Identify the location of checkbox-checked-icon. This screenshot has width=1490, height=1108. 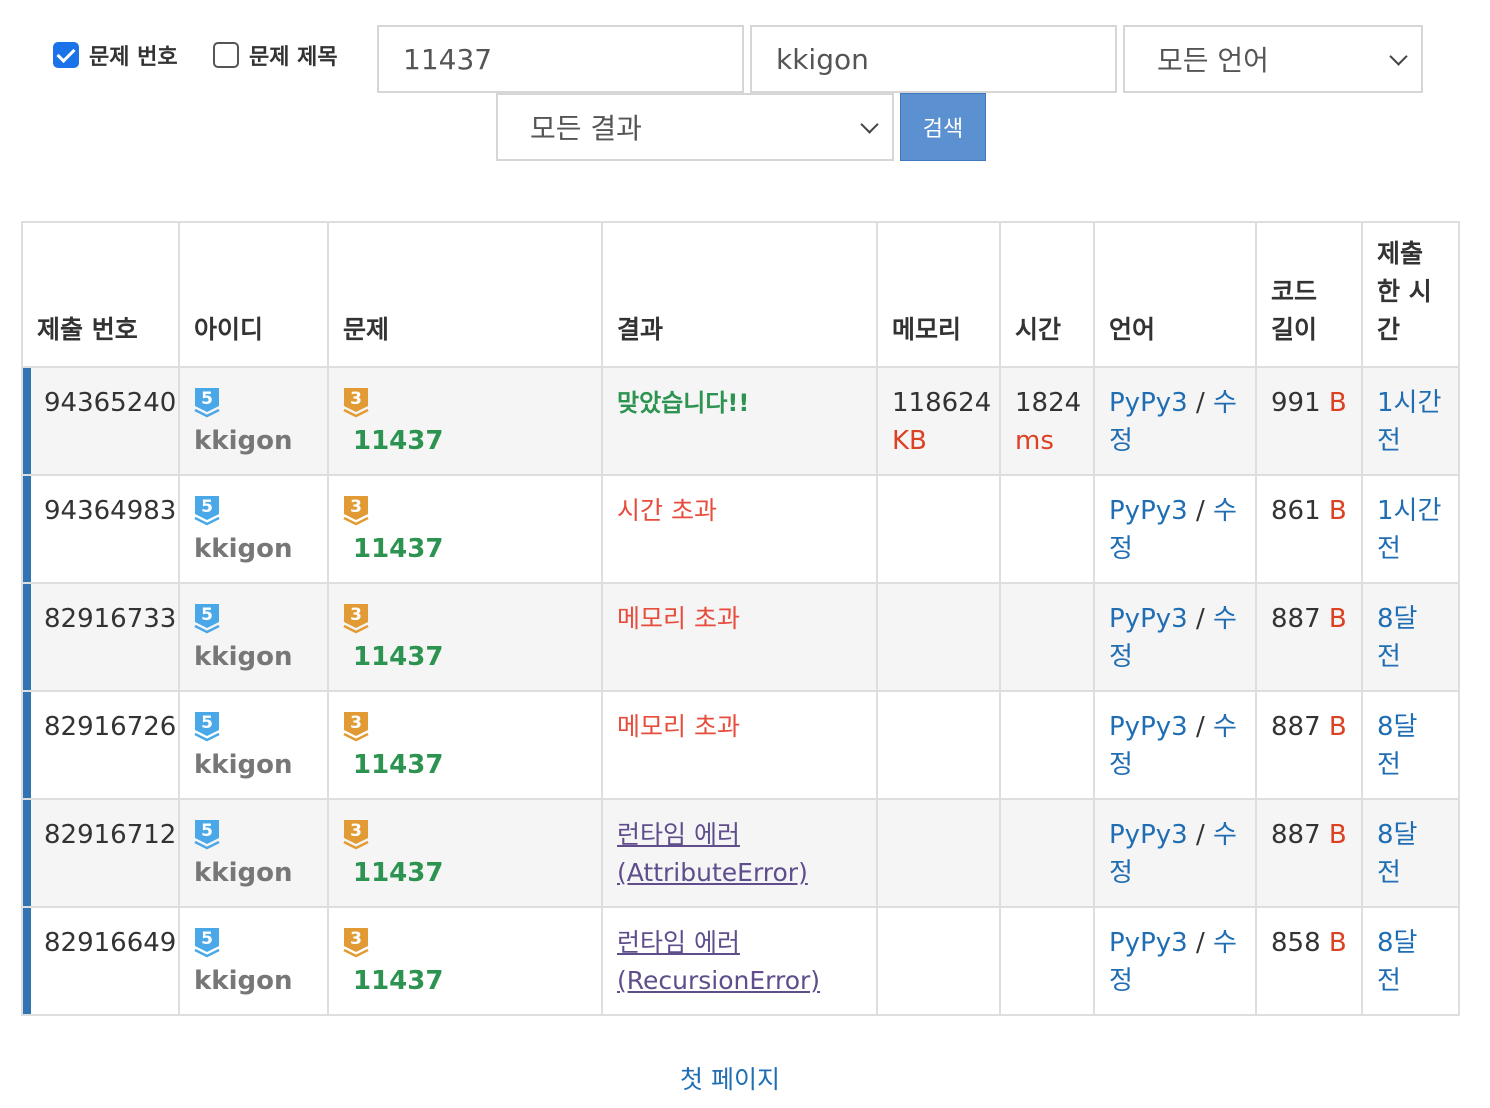
(66, 55).